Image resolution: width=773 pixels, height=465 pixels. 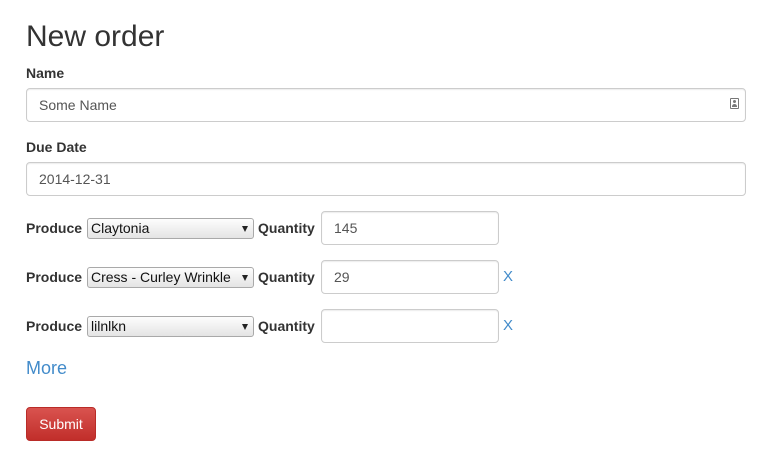 What do you see at coordinates (410, 277) in the screenshot?
I see `quantity-input: 29` at bounding box center [410, 277].